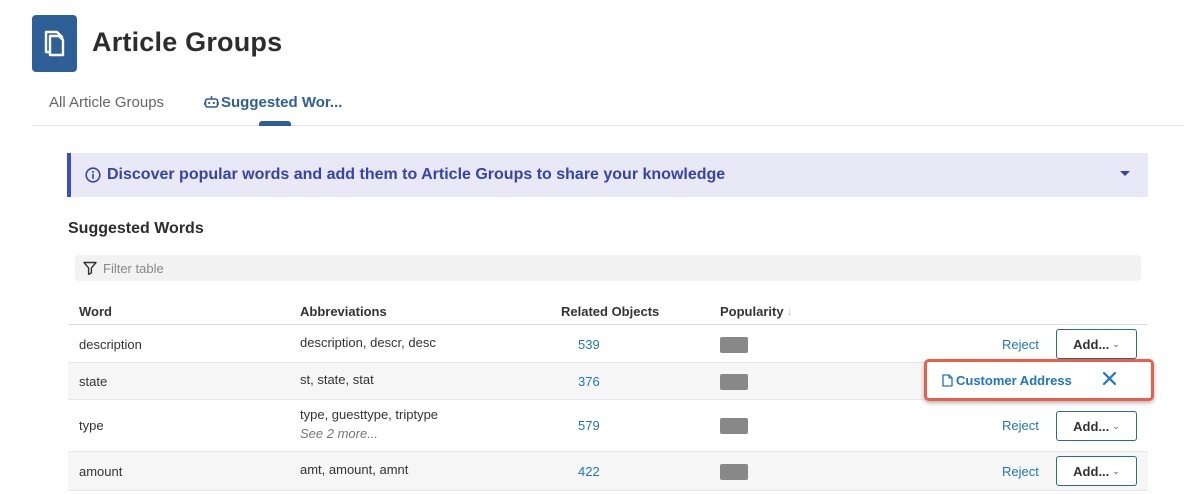 This screenshot has height=494, width=1197. I want to click on document-icon, so click(947, 380).